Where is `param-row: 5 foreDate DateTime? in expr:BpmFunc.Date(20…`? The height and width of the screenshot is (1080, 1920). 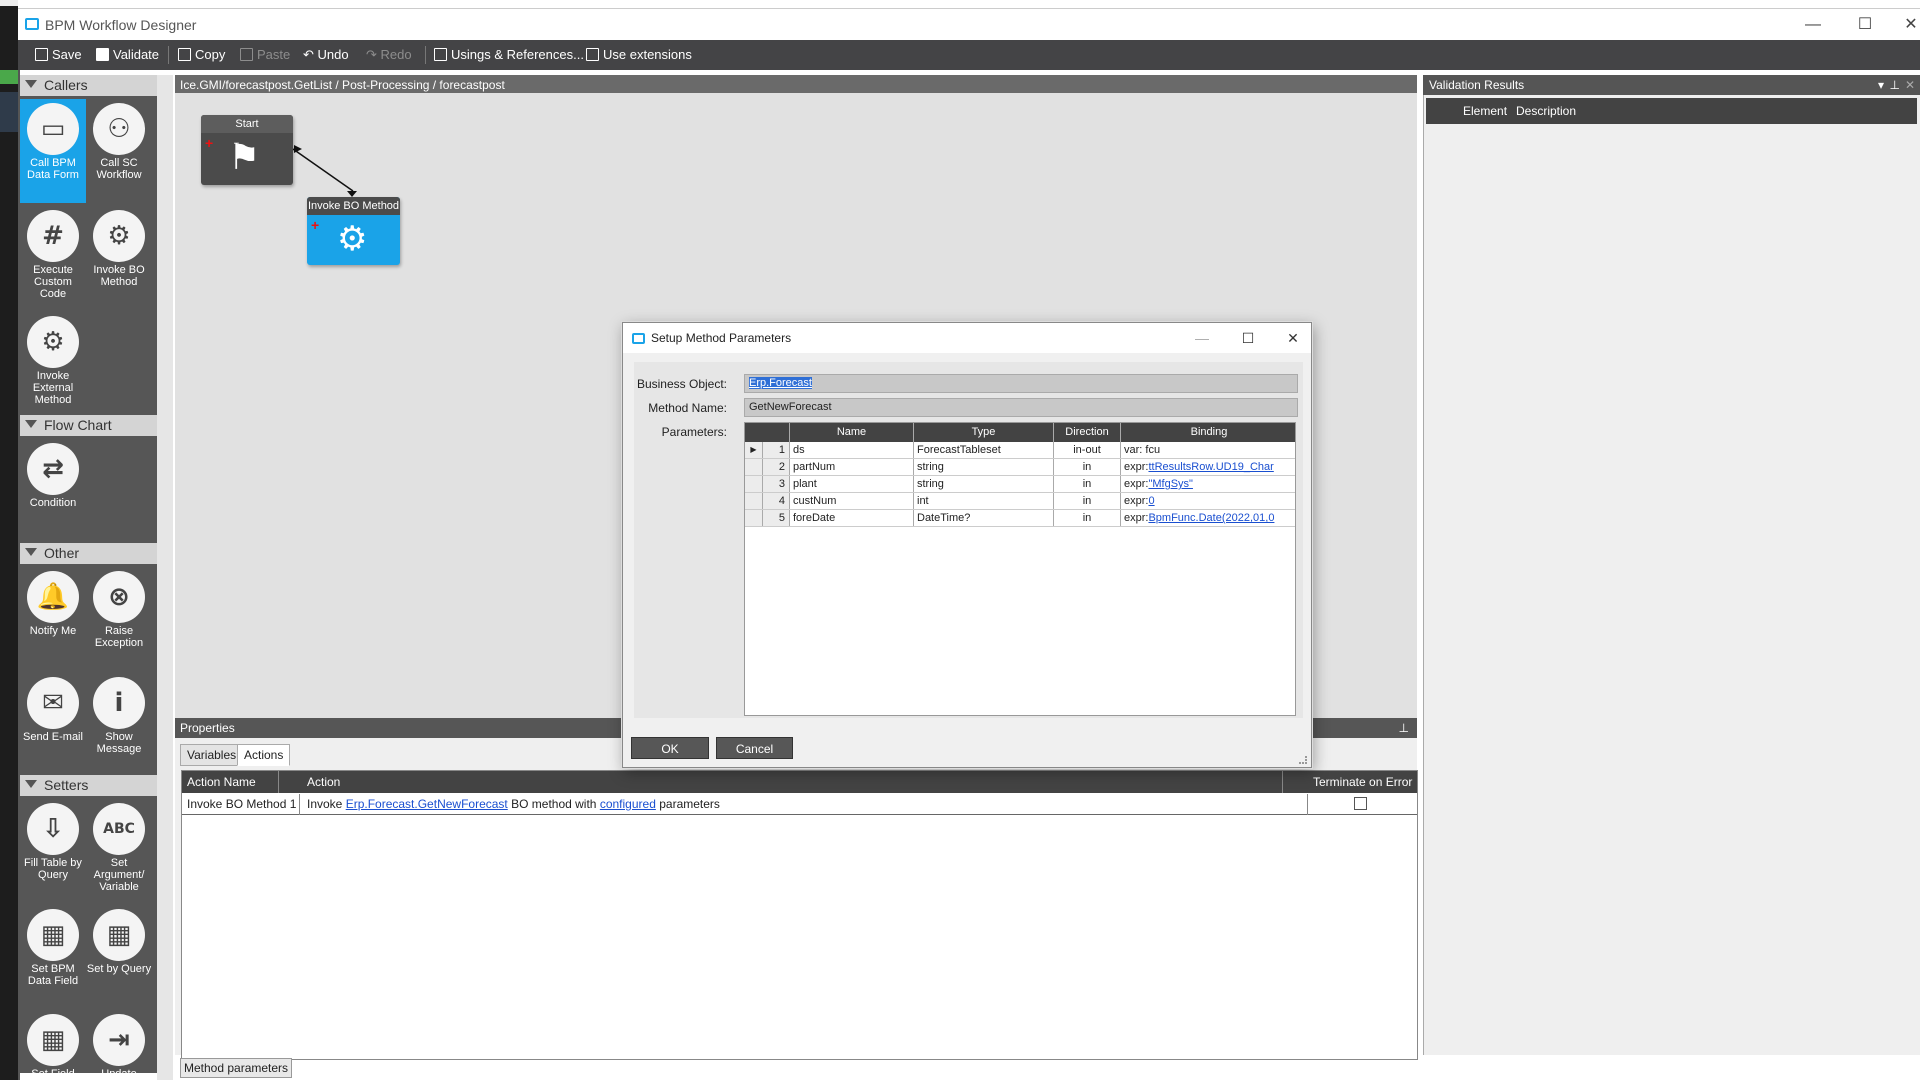 param-row: 5 foreDate DateTime? in expr:BpmFunc.Date(20… is located at coordinates (1020, 518).